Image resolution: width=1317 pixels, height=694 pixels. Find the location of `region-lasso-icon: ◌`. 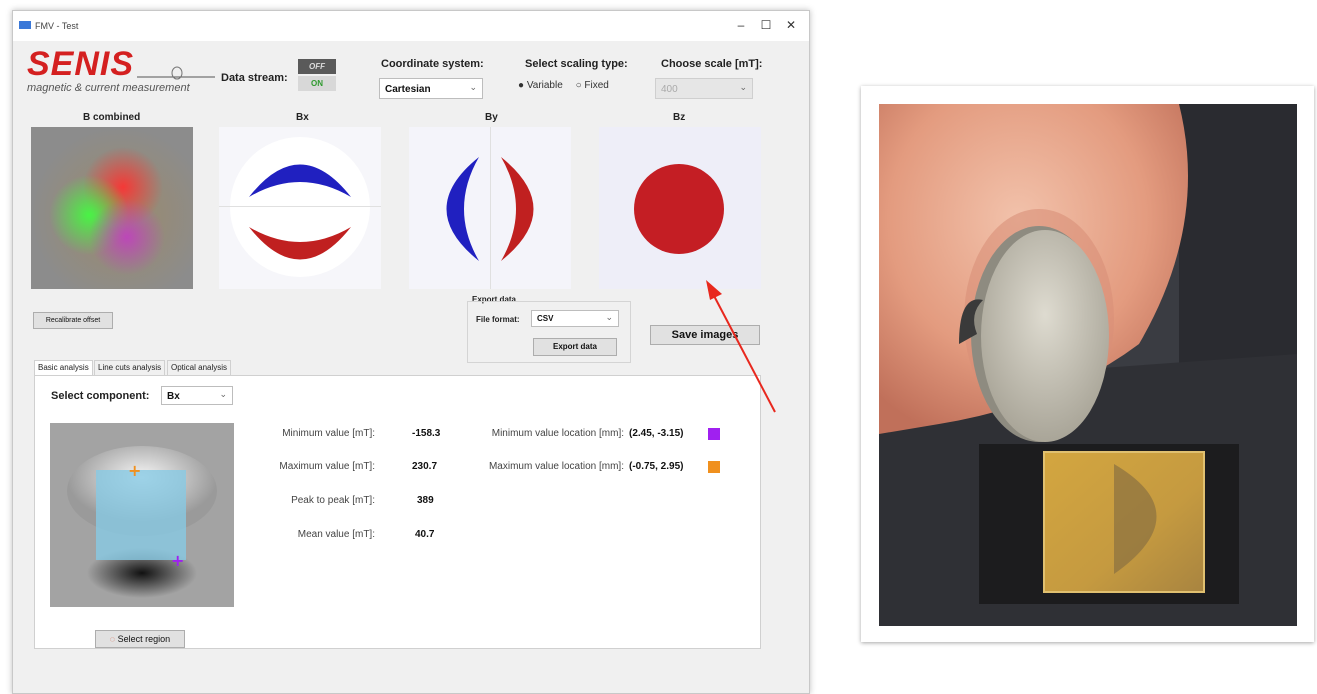

region-lasso-icon: ◌ is located at coordinates (112, 639).